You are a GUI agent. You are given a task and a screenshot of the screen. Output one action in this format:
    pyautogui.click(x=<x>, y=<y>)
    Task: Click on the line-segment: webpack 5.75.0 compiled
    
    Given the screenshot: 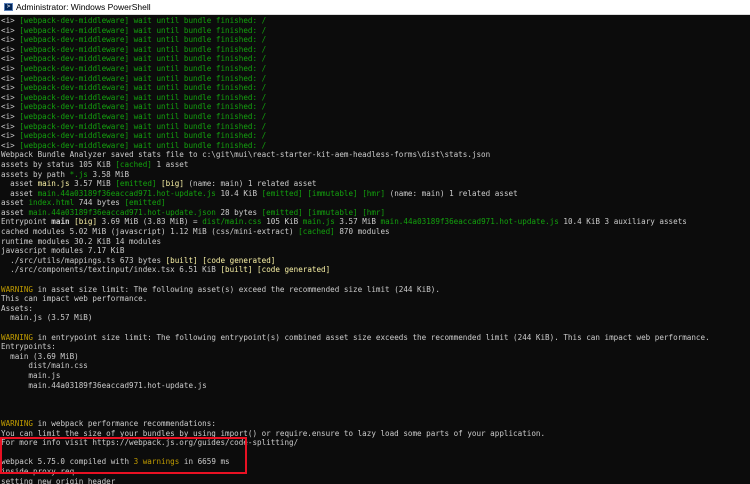 What is the action you would take?
    pyautogui.click(x=56, y=462)
    